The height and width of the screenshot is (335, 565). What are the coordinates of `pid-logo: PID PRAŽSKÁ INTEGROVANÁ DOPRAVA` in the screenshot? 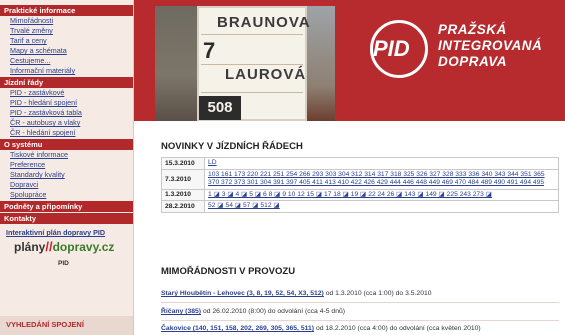 It's located at (462, 49).